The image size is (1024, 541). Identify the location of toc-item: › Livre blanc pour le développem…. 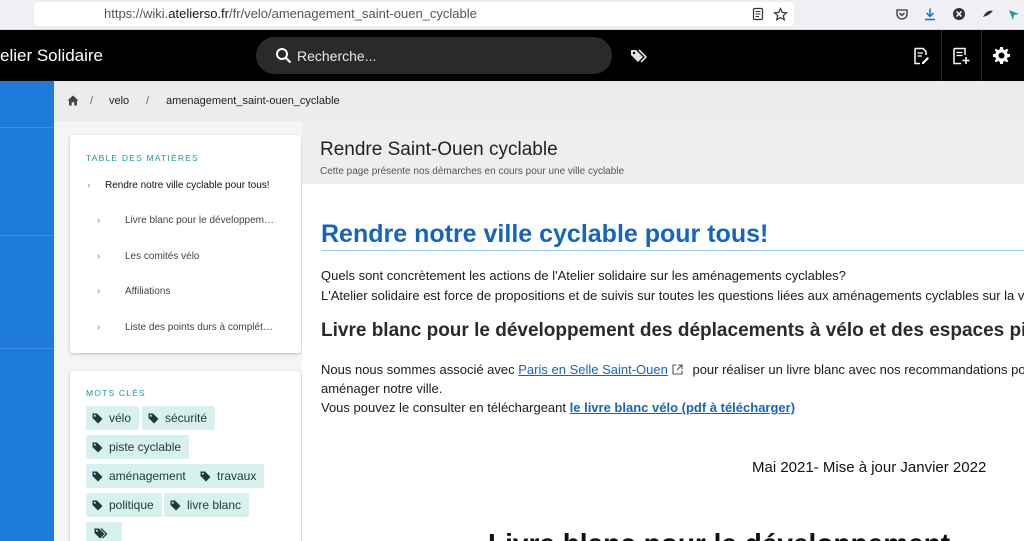
(185, 222).